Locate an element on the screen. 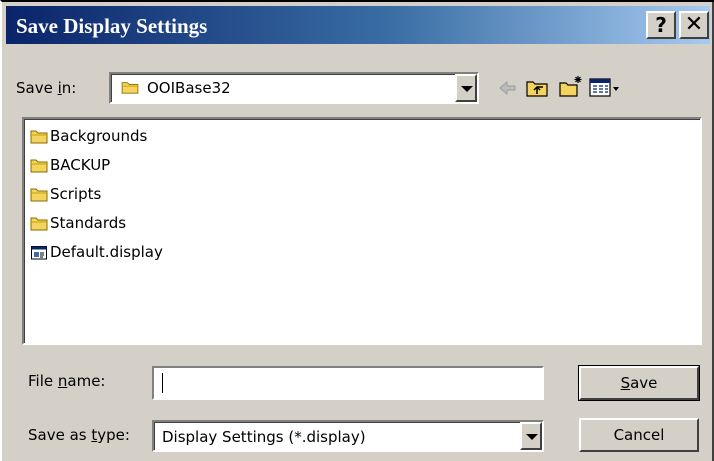  display-file-icon is located at coordinates (39, 253).